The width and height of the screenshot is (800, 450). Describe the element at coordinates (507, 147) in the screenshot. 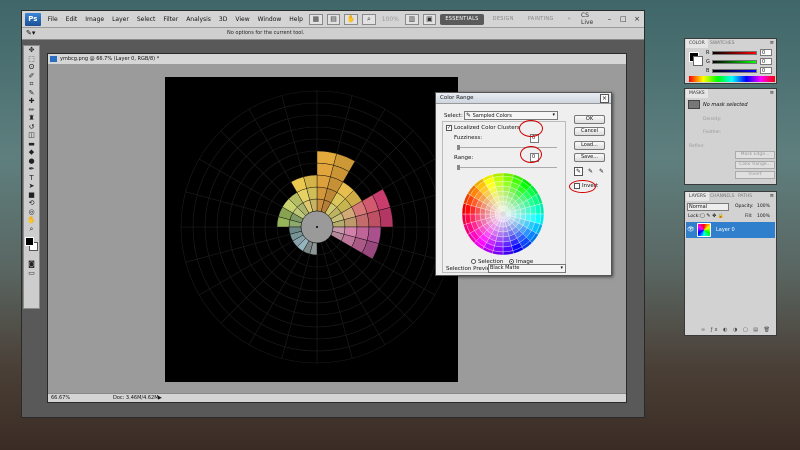

I see `fuzziness-slider` at that location.